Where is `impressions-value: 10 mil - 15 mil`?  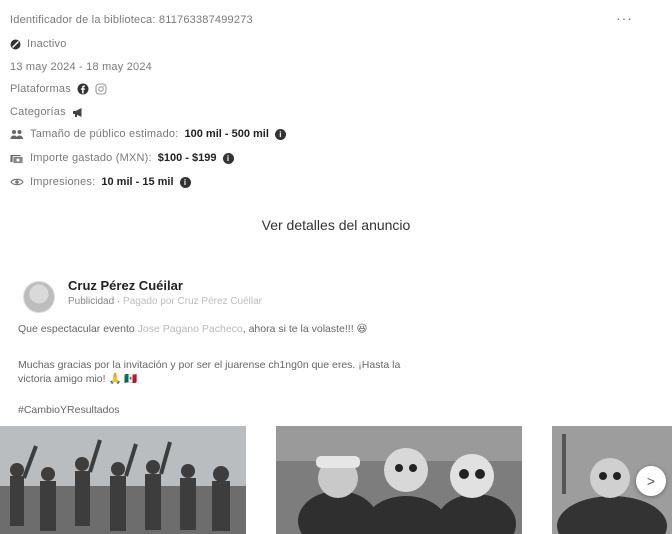 impressions-value: 10 mil - 15 mil is located at coordinates (137, 182).